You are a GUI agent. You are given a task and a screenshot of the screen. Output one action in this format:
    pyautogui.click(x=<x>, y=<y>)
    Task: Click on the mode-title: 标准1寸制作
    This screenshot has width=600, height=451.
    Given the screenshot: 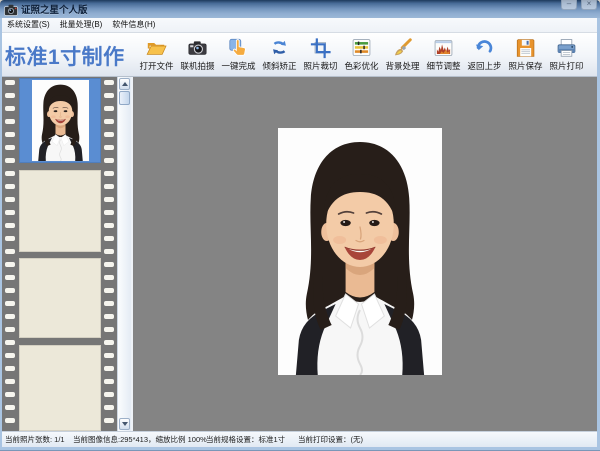 What is the action you would take?
    pyautogui.click(x=65, y=57)
    